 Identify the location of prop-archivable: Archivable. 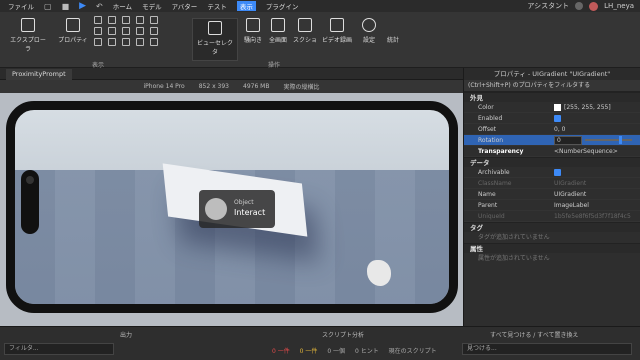
(552, 172).